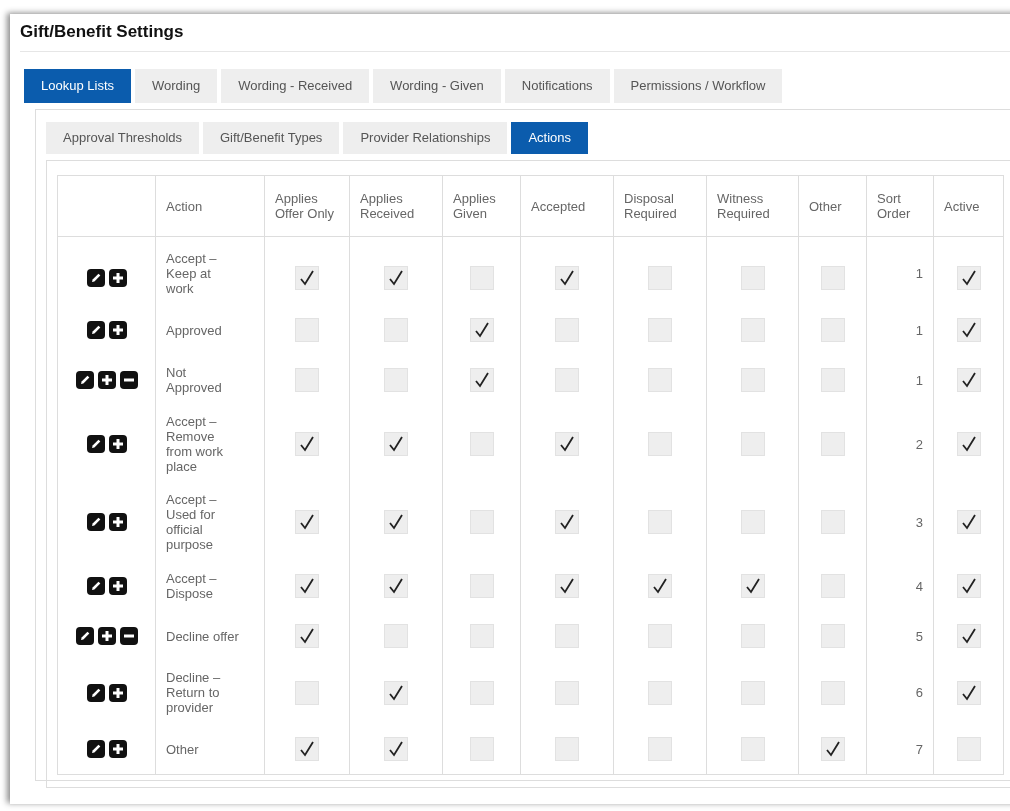 The image size is (1010, 811). I want to click on sub-tab: Provider Relationships, so click(425, 138).